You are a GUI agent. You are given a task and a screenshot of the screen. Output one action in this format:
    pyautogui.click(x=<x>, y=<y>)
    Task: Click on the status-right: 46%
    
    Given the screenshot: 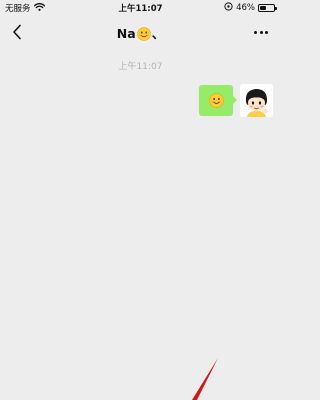 What is the action you would take?
    pyautogui.click(x=250, y=8)
    